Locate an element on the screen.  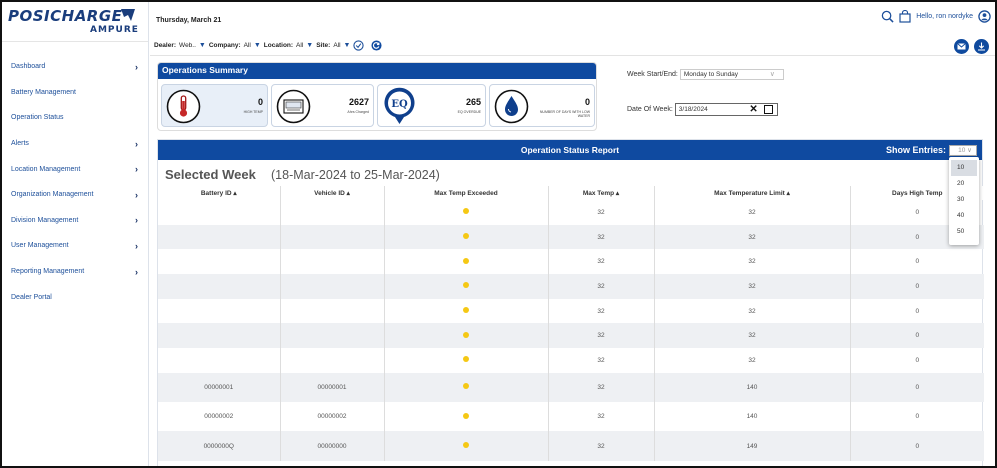
download-icon is located at coordinates (981, 46).